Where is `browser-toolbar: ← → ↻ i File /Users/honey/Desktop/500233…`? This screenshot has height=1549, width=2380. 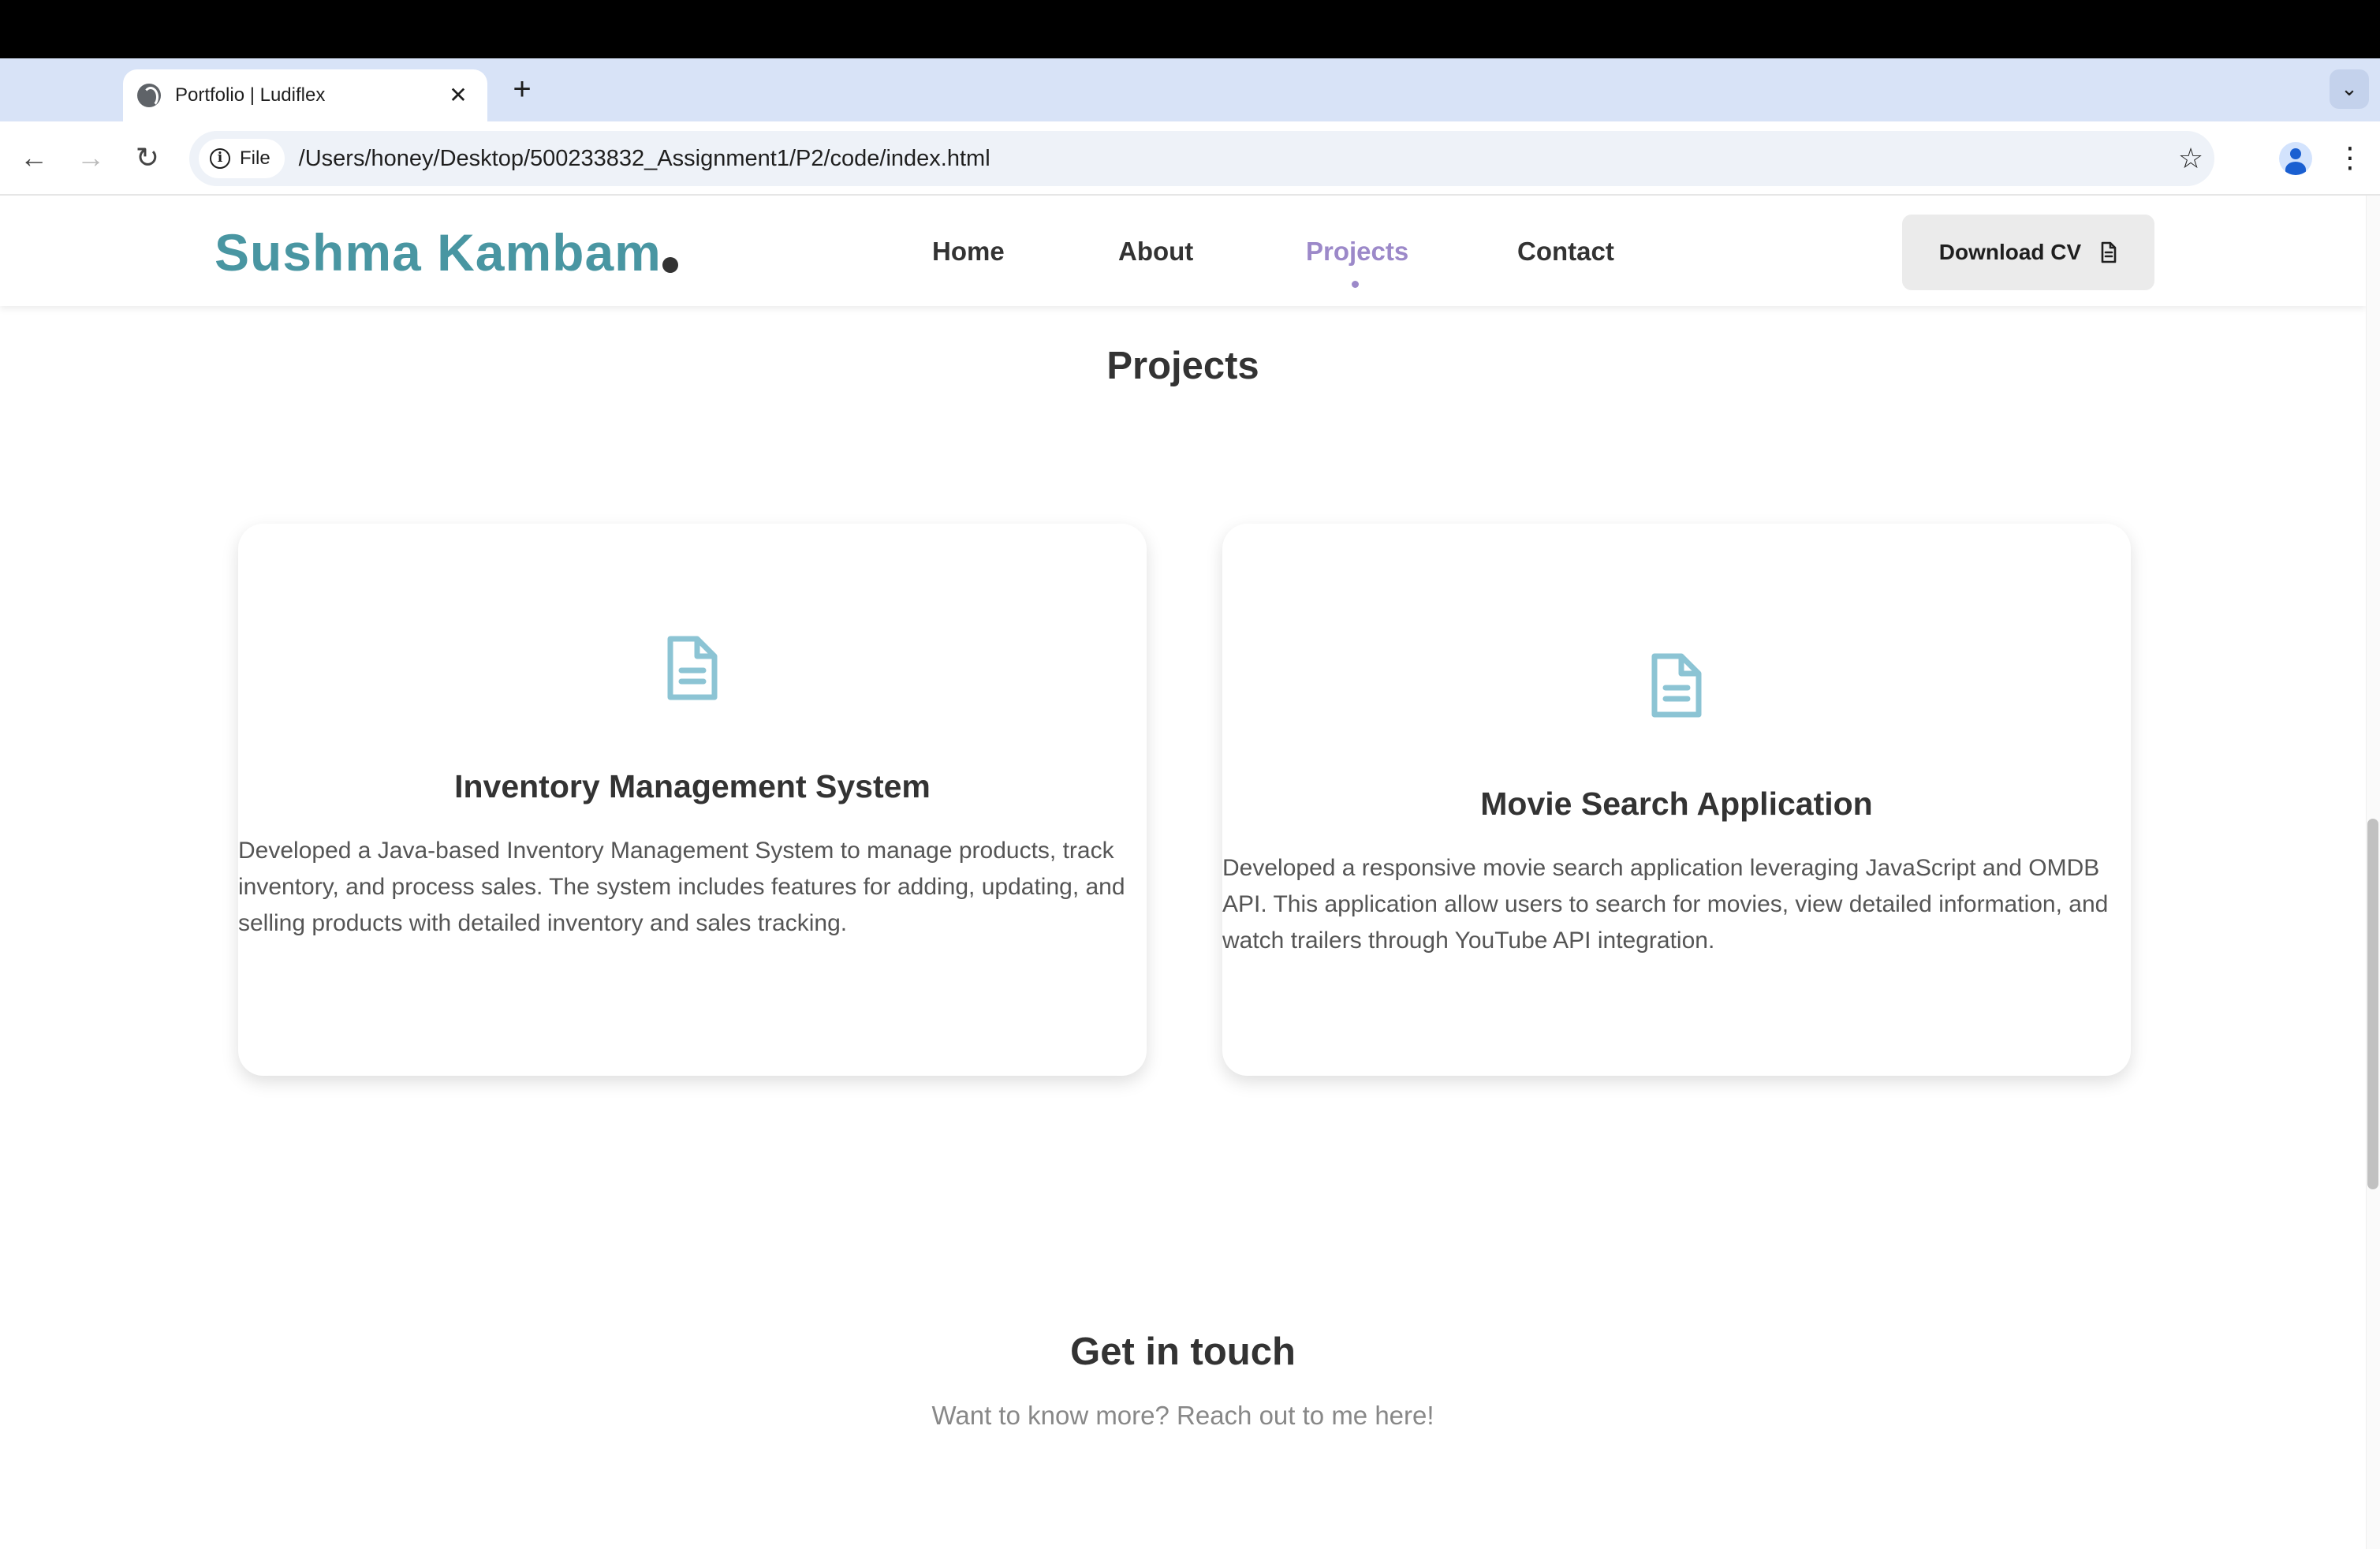
browser-toolbar: ← → ↻ i File /Users/honey/Desktop/500233… is located at coordinates (1190, 158).